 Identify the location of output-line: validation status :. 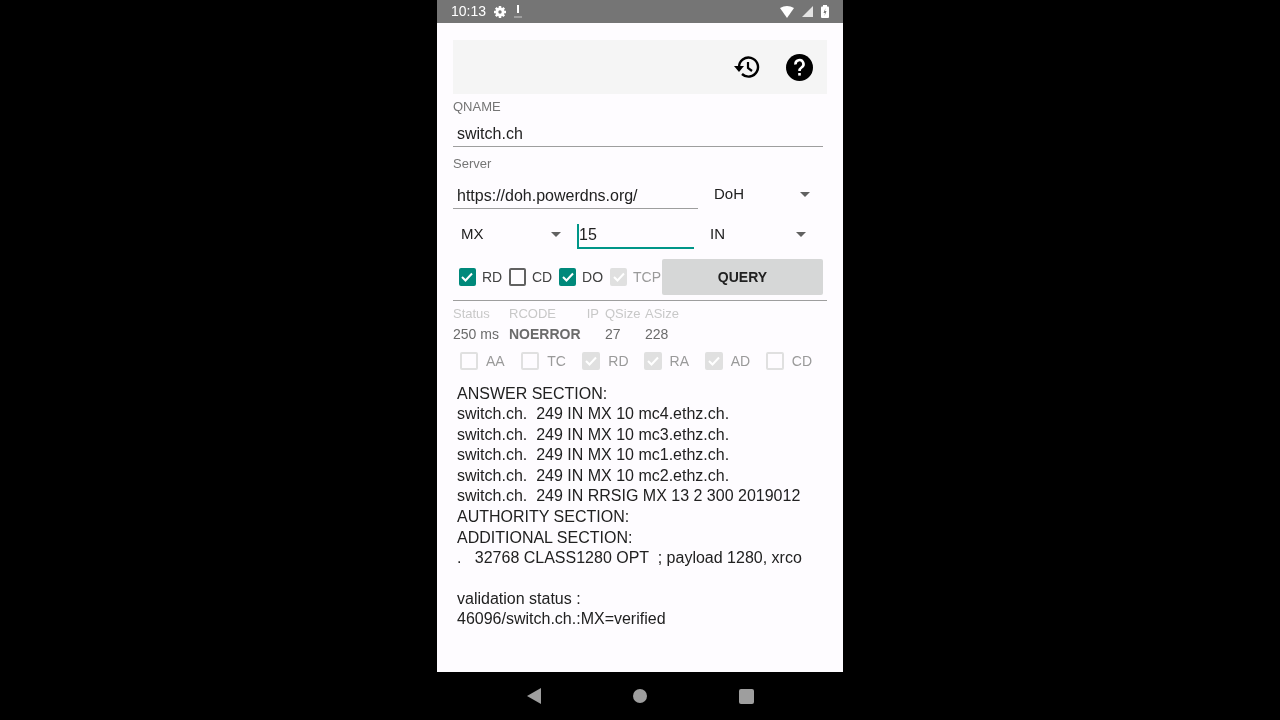
(519, 598).